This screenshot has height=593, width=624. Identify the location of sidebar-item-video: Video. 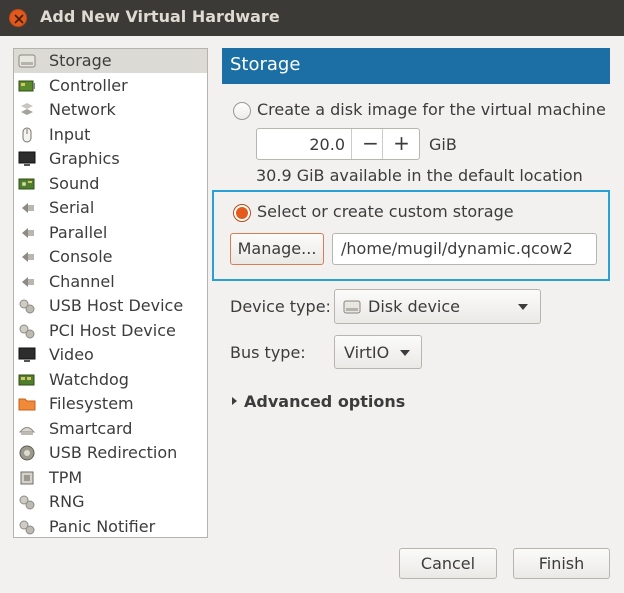
(110, 355).